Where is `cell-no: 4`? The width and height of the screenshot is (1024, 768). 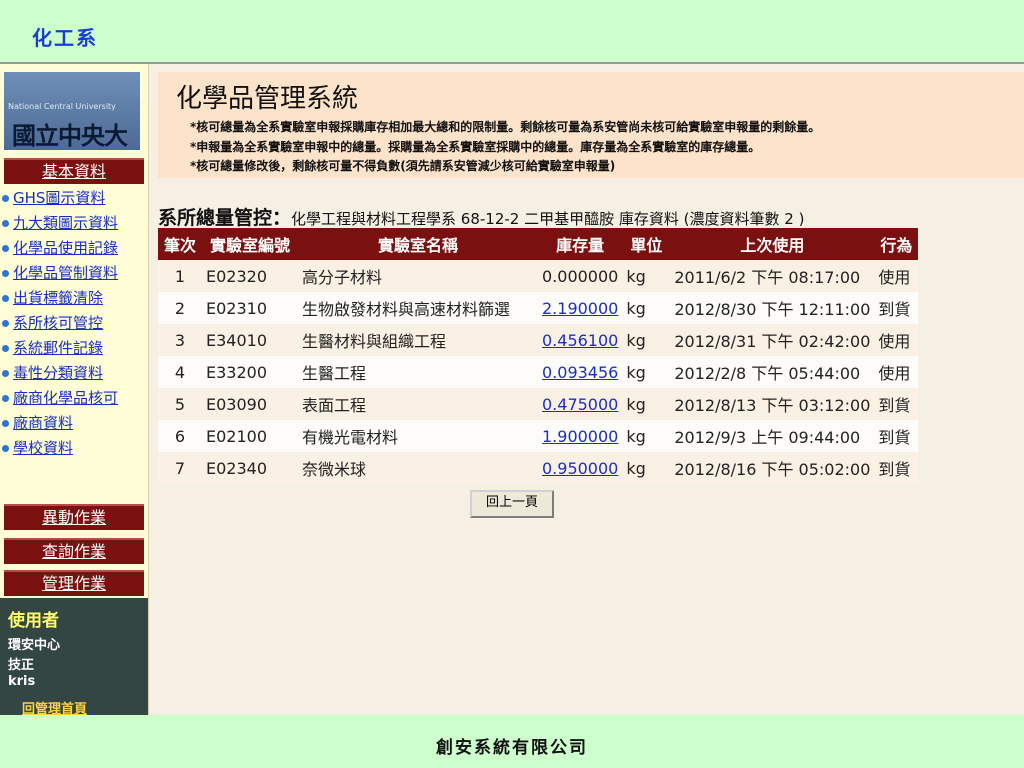
cell-no: 4 is located at coordinates (180, 372).